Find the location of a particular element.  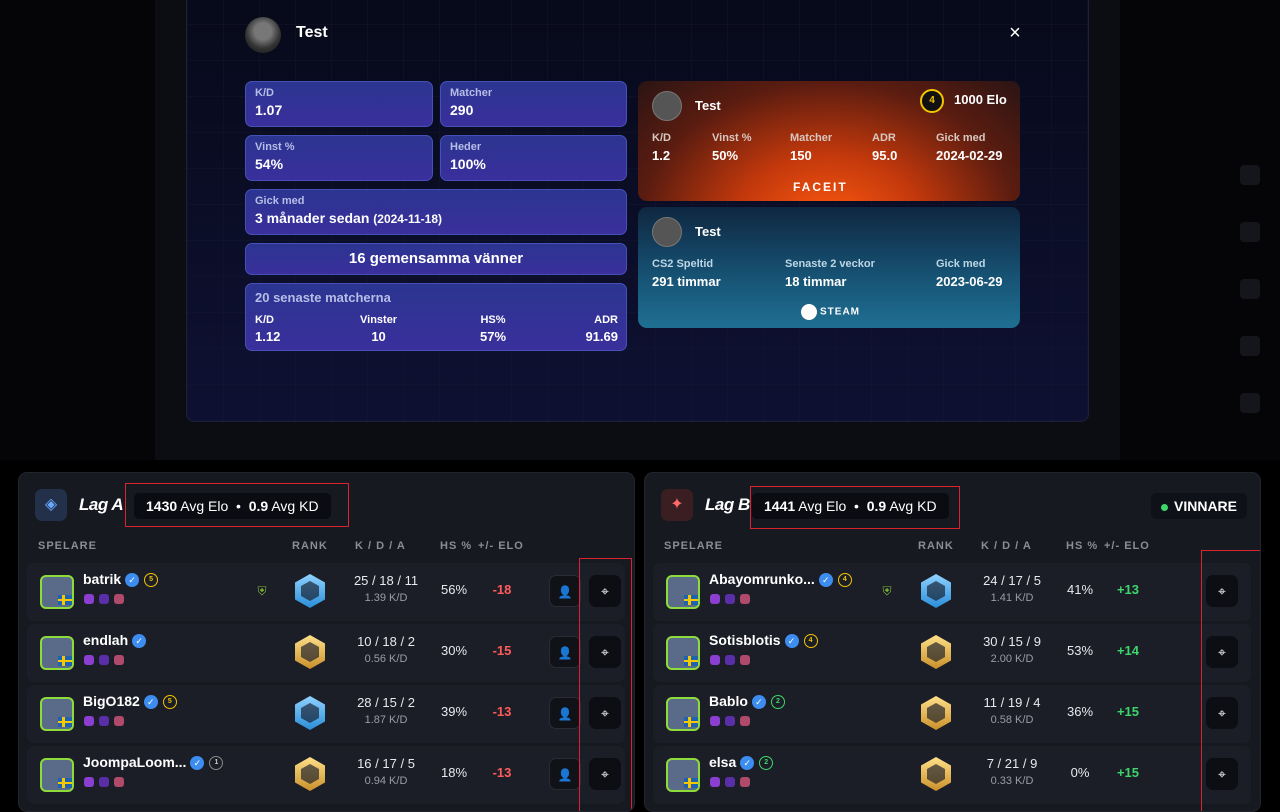

player-name-text: Sotisblotis is located at coordinates (745, 640).